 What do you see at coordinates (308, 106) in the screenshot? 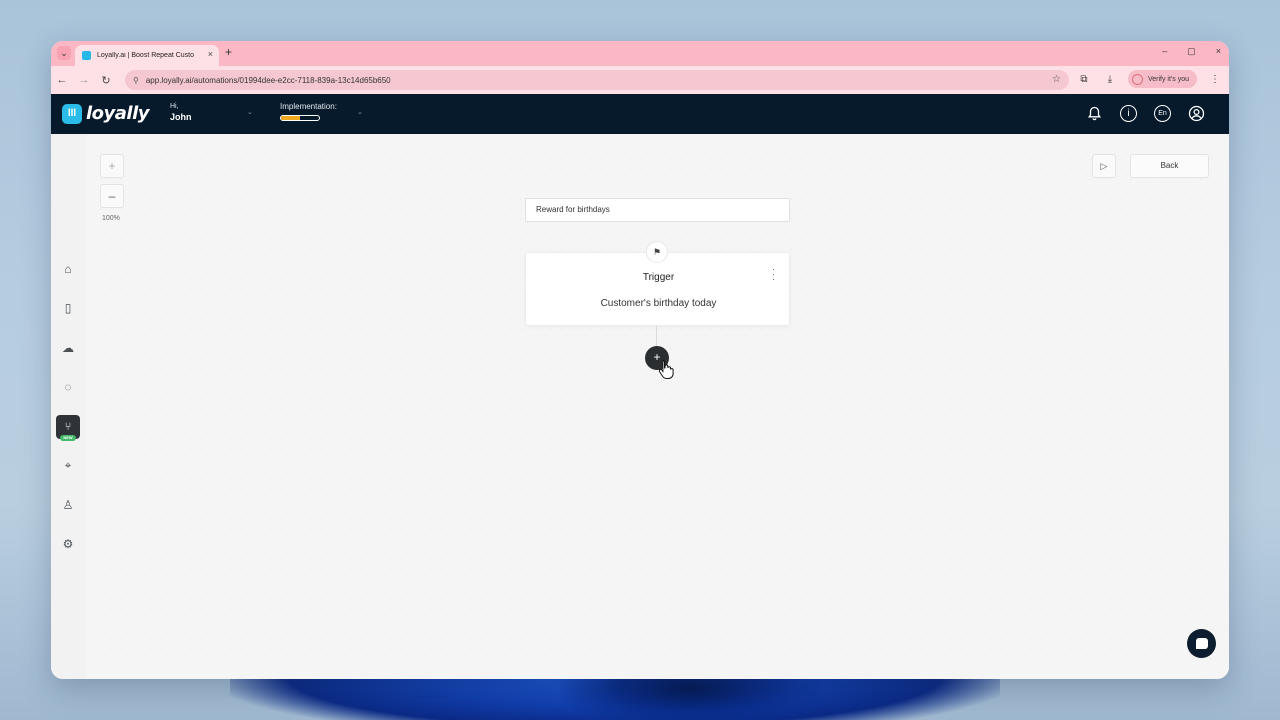
I see `implementation-label: Implementation:` at bounding box center [308, 106].